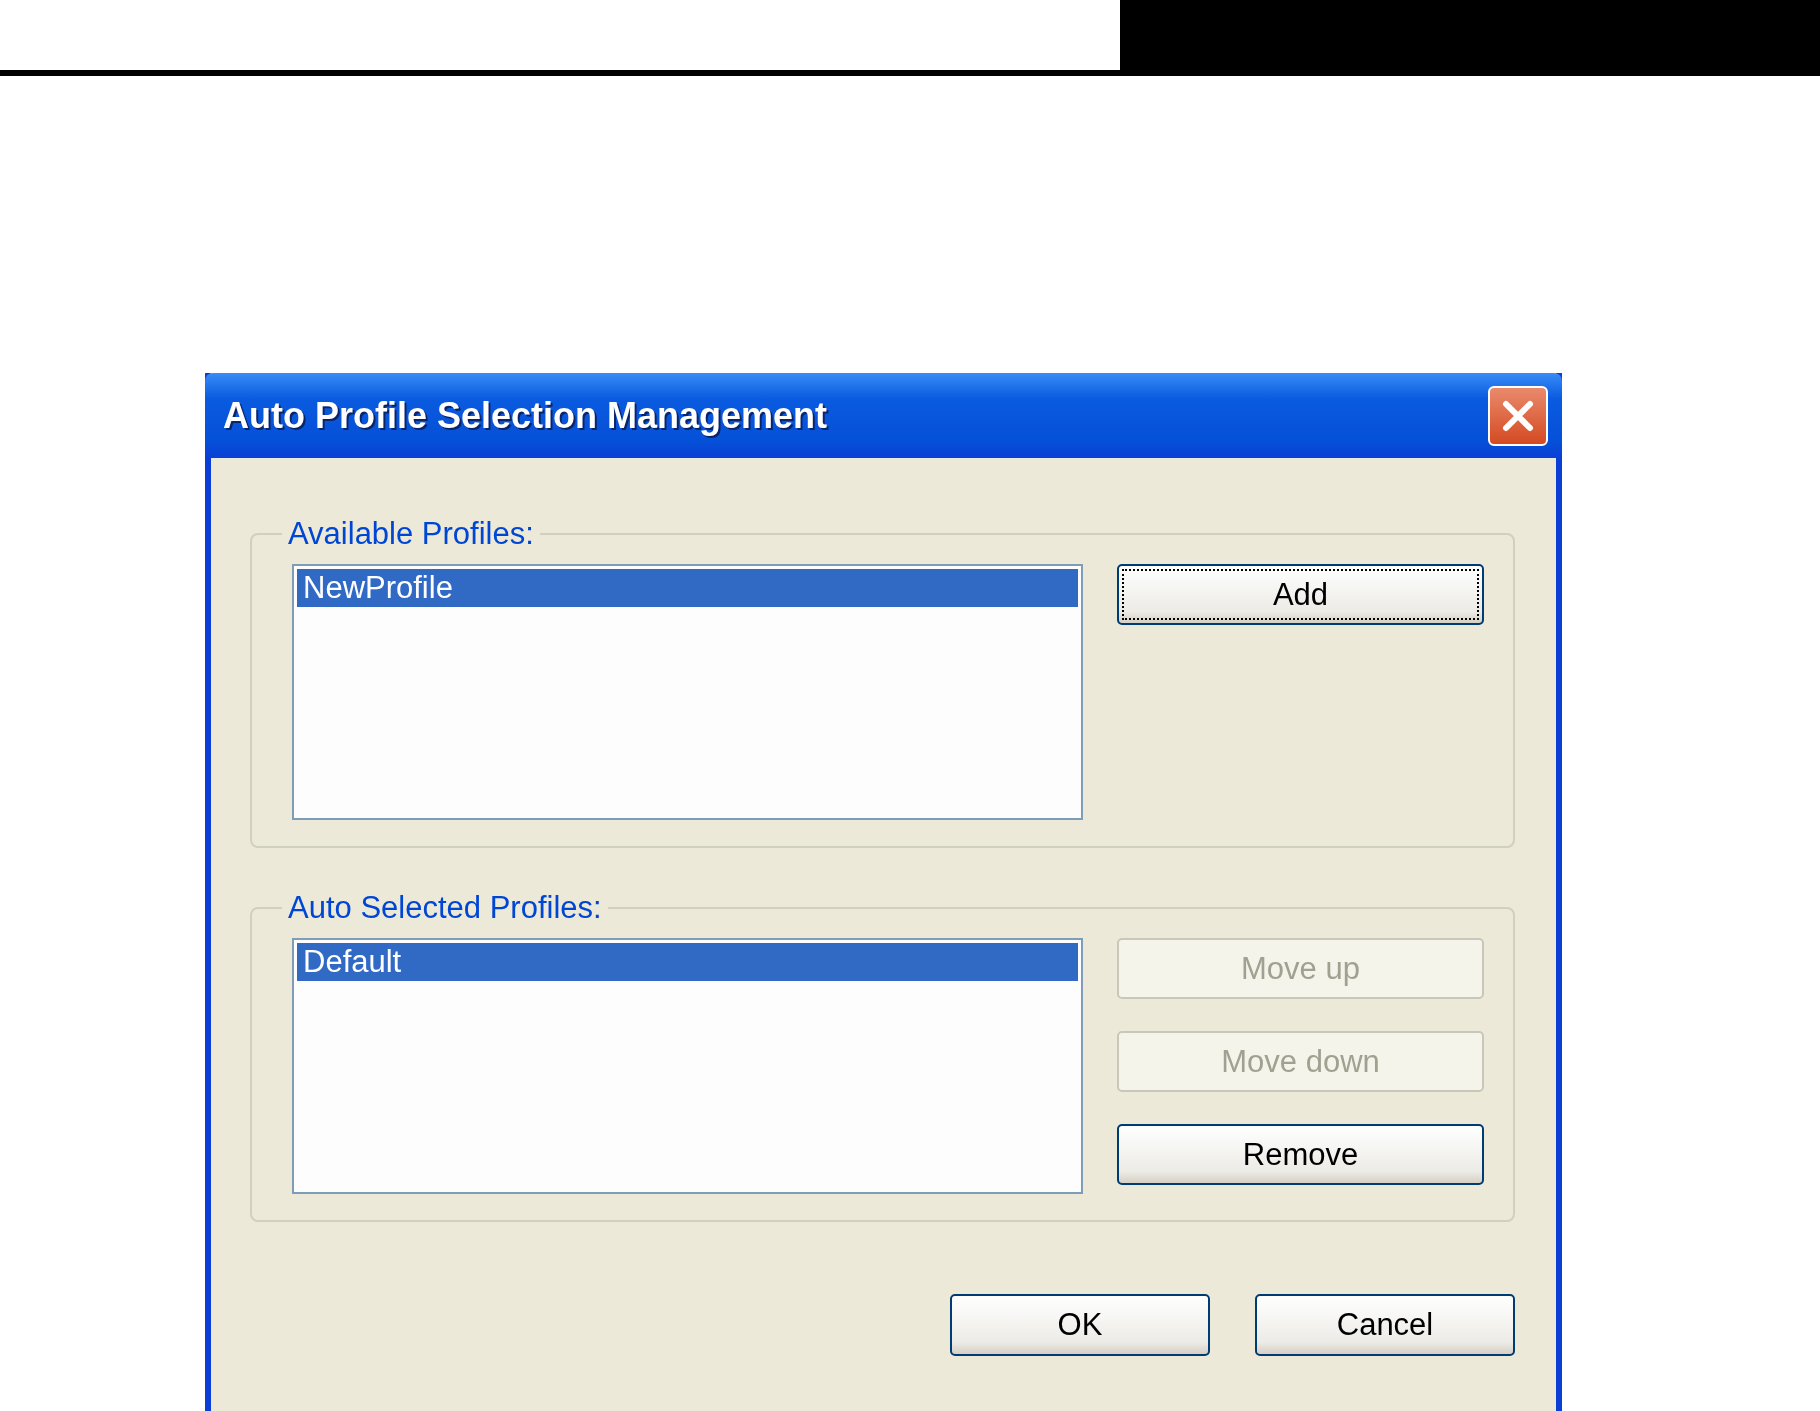  What do you see at coordinates (411, 534) in the screenshot?
I see `group-label: Available Profiles:` at bounding box center [411, 534].